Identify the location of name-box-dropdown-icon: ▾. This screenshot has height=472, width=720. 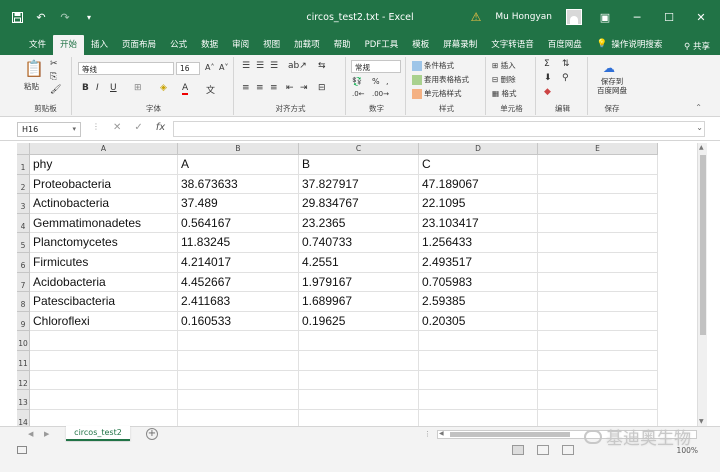
(74, 129).